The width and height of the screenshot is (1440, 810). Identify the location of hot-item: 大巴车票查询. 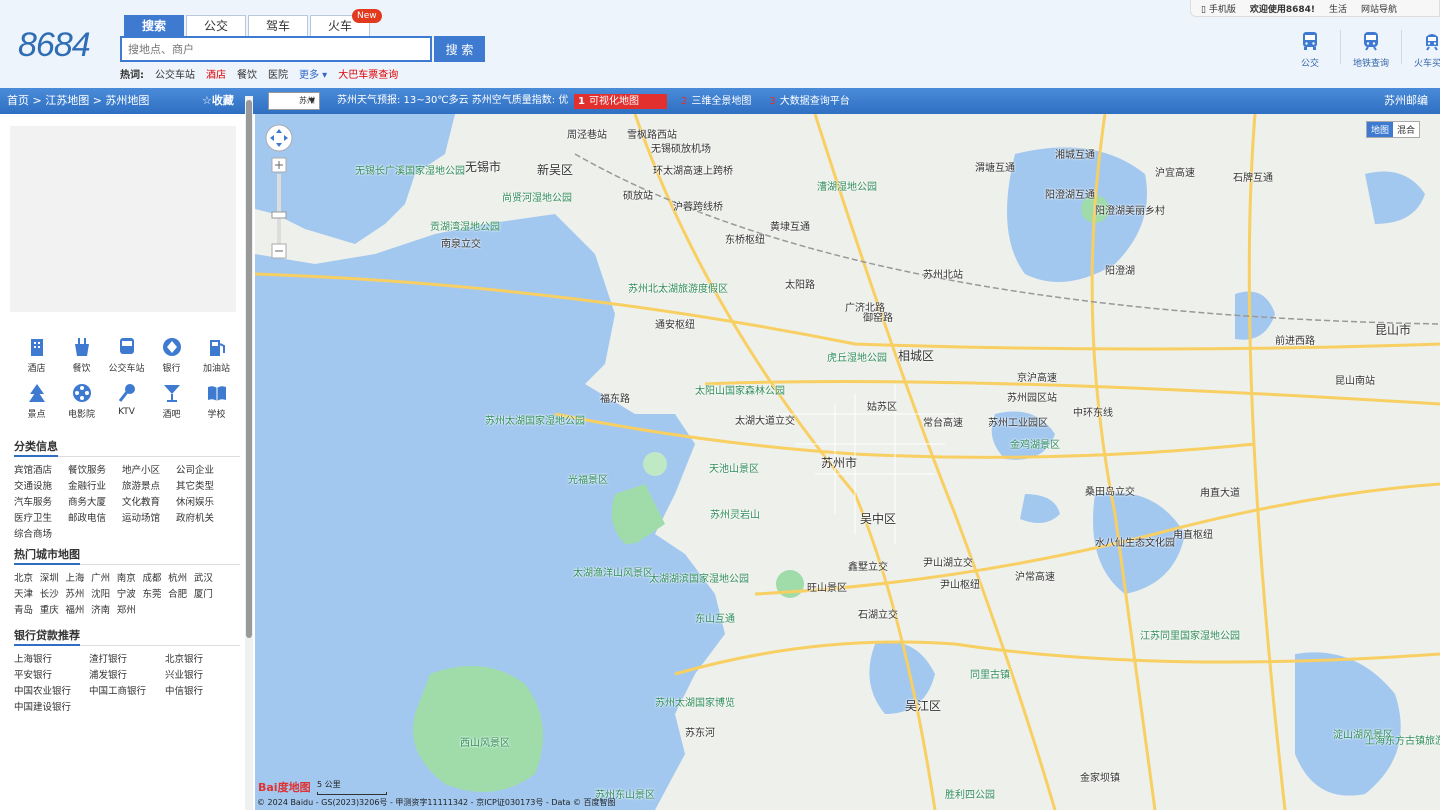
(368, 73).